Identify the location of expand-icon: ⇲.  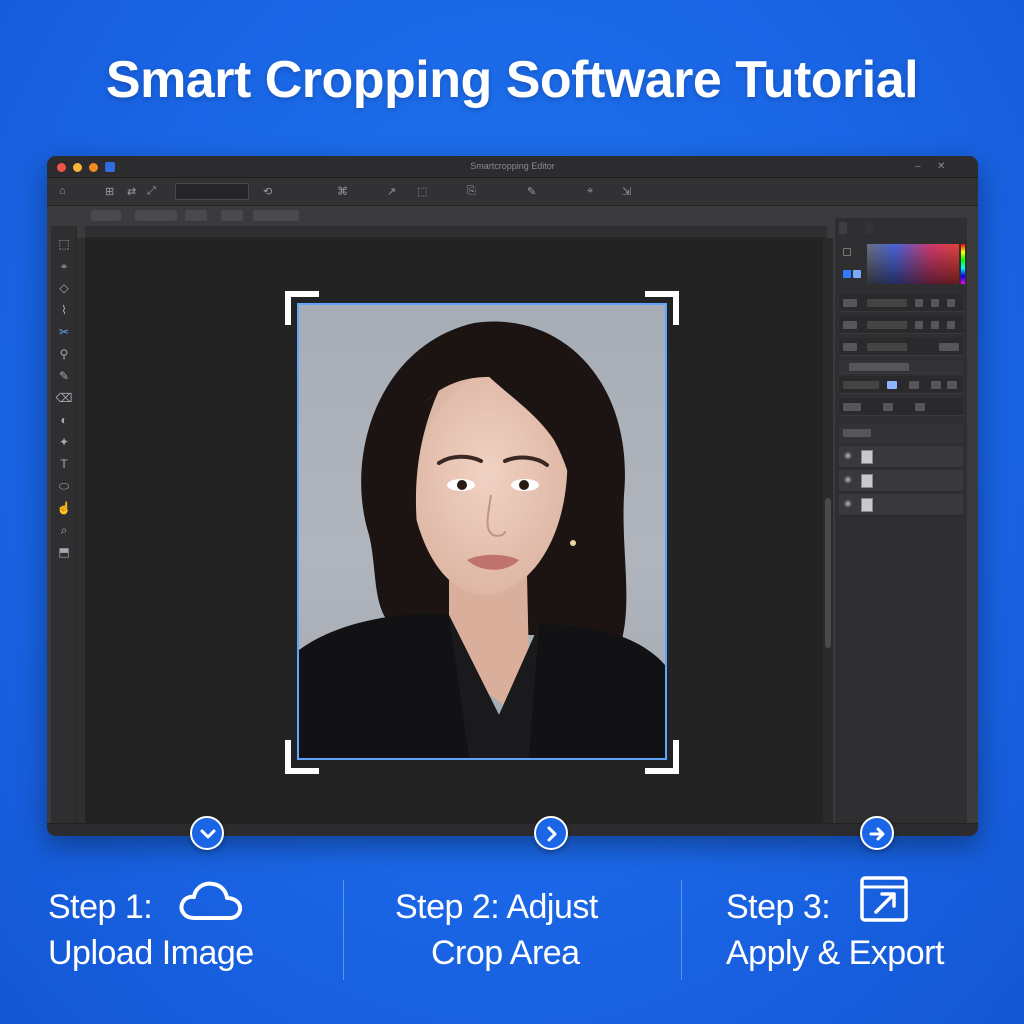
(626, 191).